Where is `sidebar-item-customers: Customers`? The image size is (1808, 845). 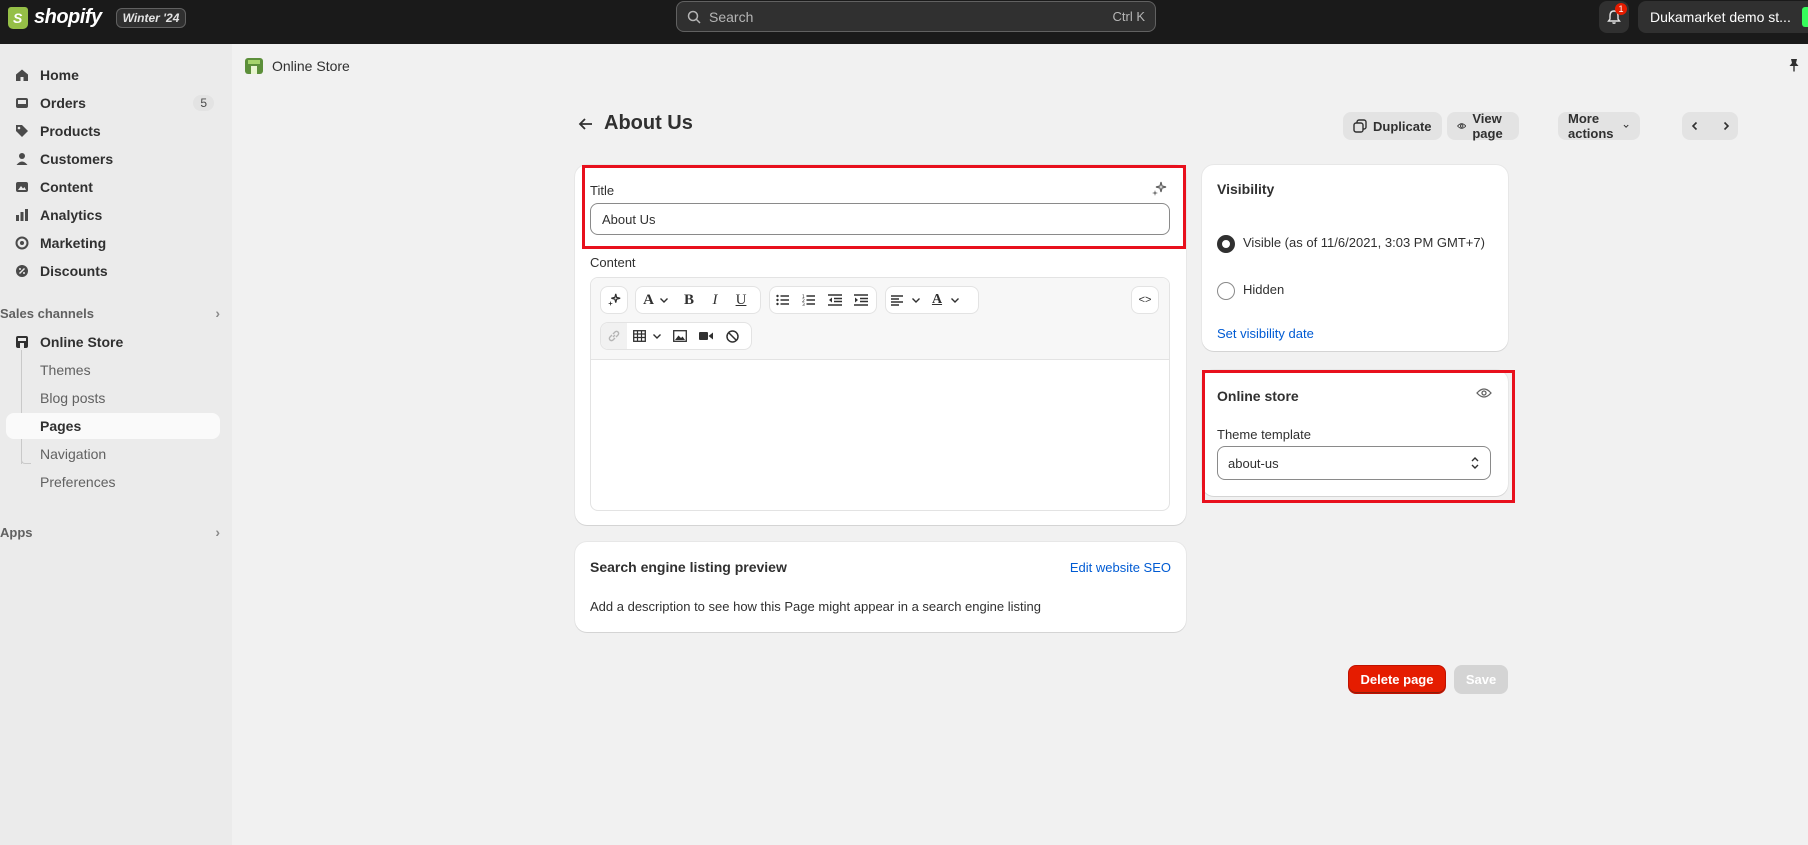 sidebar-item-customers: Customers is located at coordinates (113, 159).